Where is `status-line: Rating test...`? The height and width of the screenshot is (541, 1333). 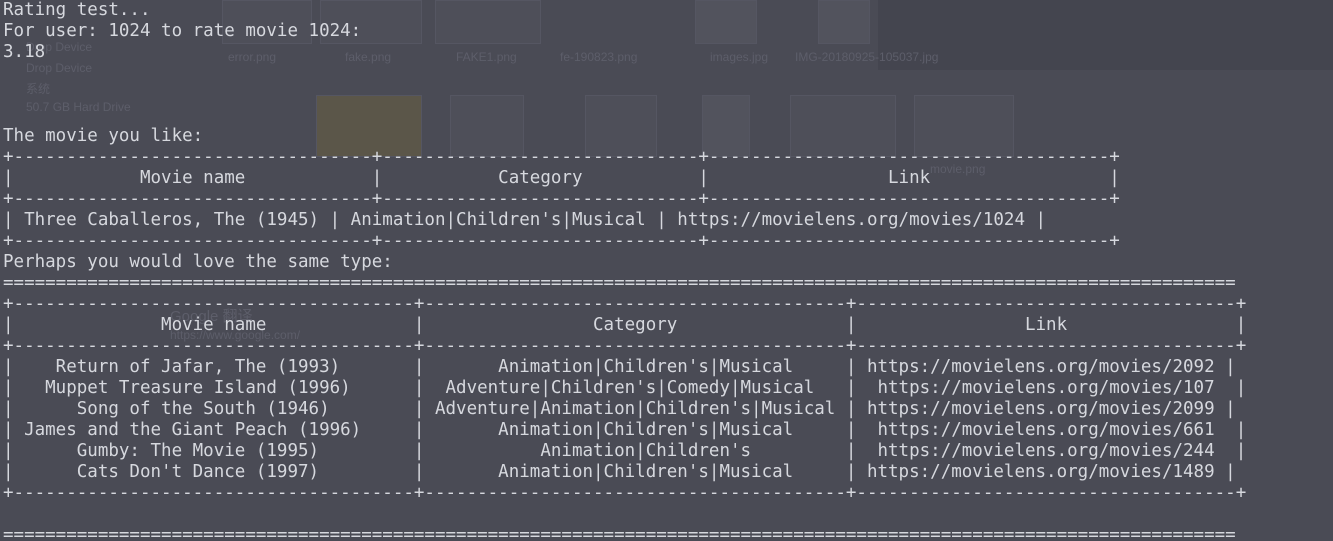 status-line: Rating test... is located at coordinates (77, 10).